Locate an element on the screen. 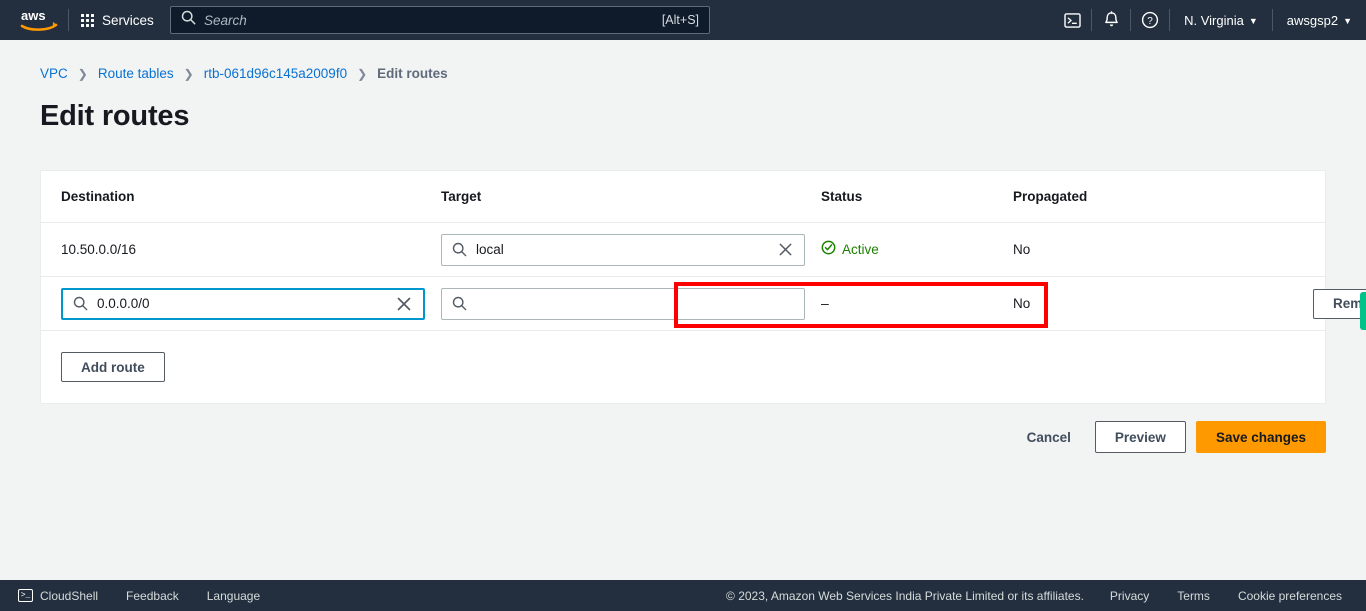 The width and height of the screenshot is (1366, 611). target-input-value-row-1: local is located at coordinates (490, 249).